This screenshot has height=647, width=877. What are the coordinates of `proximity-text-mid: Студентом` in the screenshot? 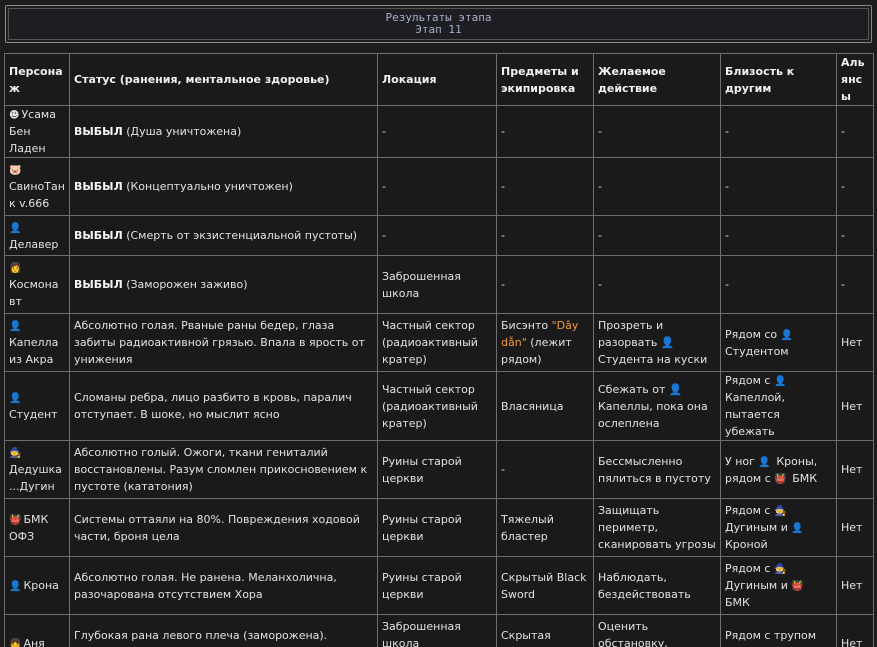 It's located at (757, 351).